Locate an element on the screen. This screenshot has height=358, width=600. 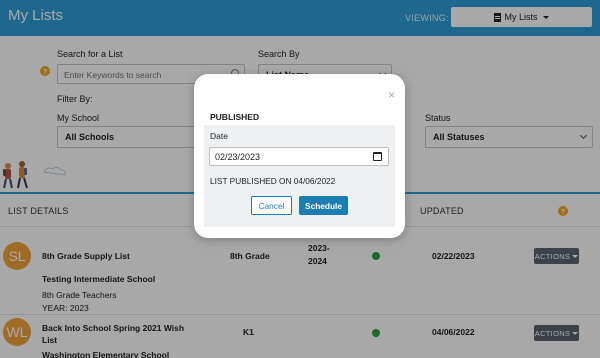
date-label: Date is located at coordinates (219, 136).